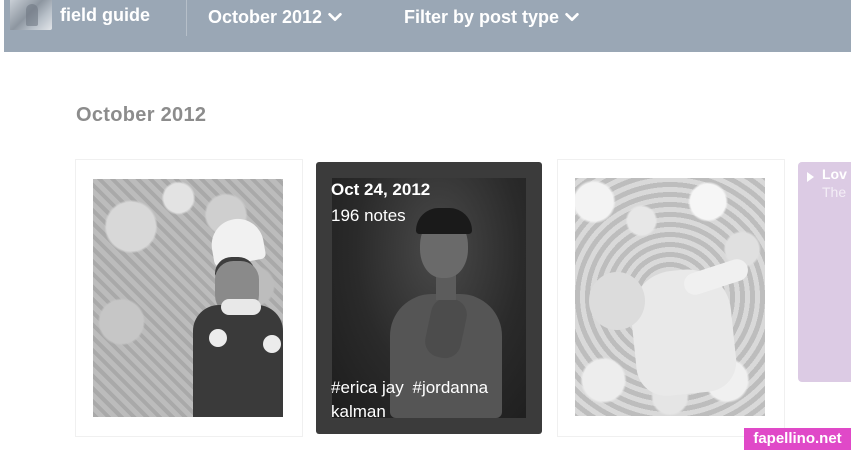 Image resolution: width=851 pixels, height=450 pixels. I want to click on watermark: fapellino.net, so click(797, 439).